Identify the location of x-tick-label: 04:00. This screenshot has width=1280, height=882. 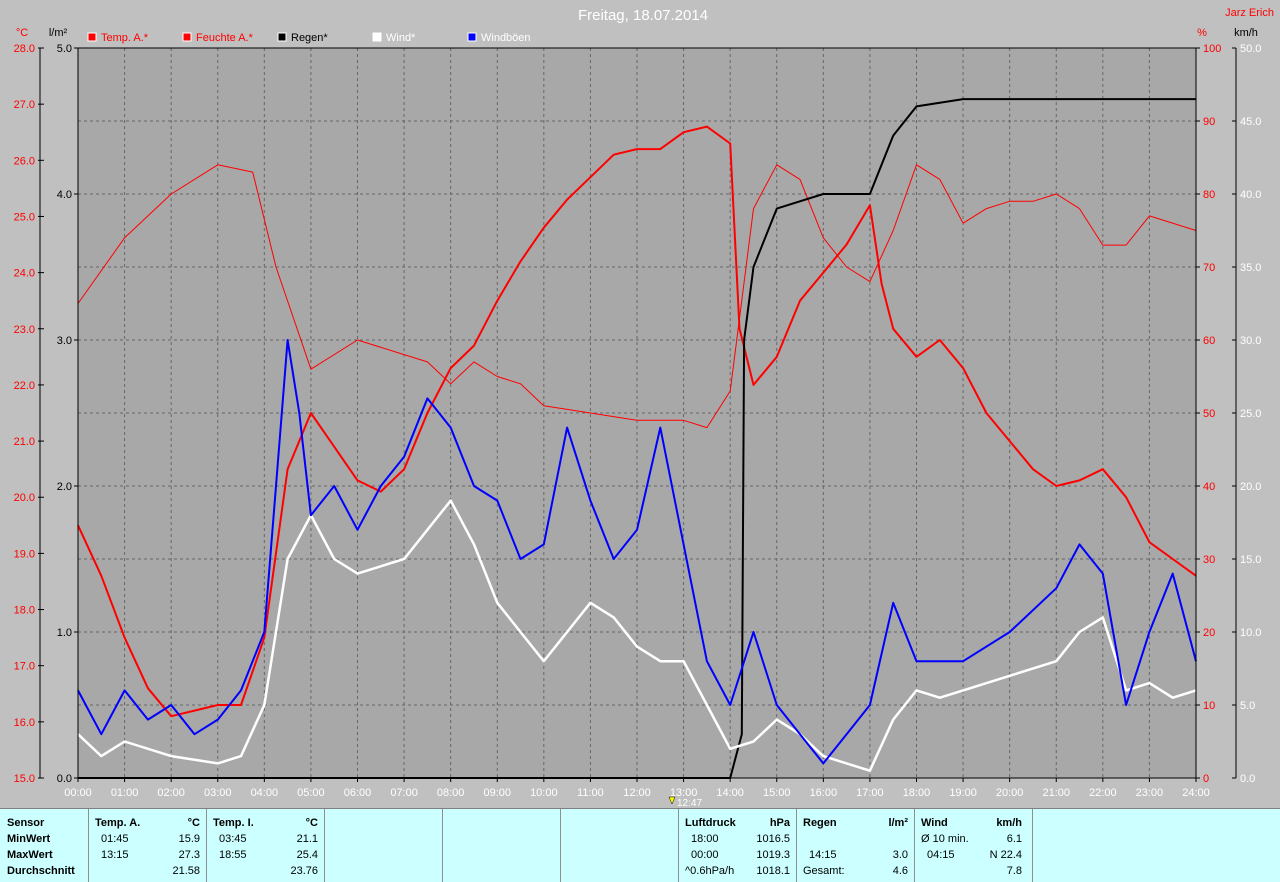
(265, 793).